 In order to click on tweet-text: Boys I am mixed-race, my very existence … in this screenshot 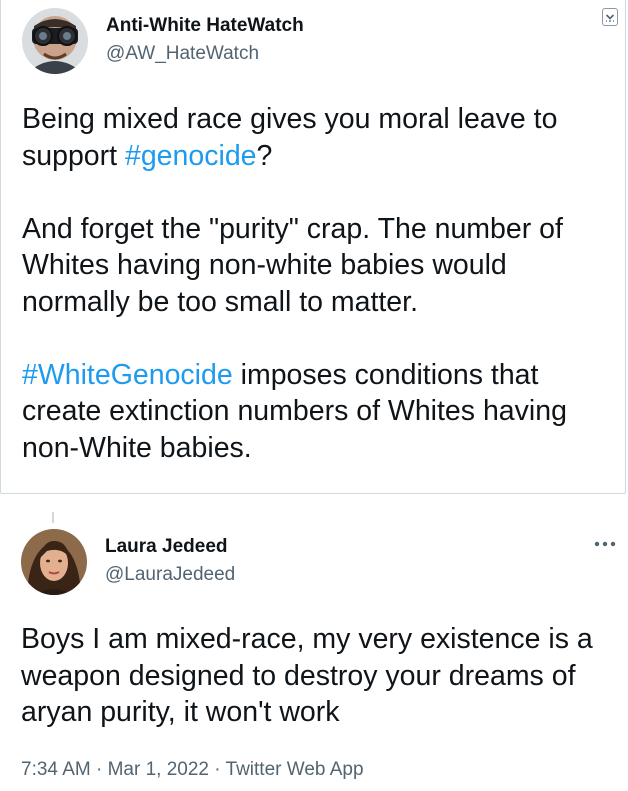, I will do `click(321, 676)`.